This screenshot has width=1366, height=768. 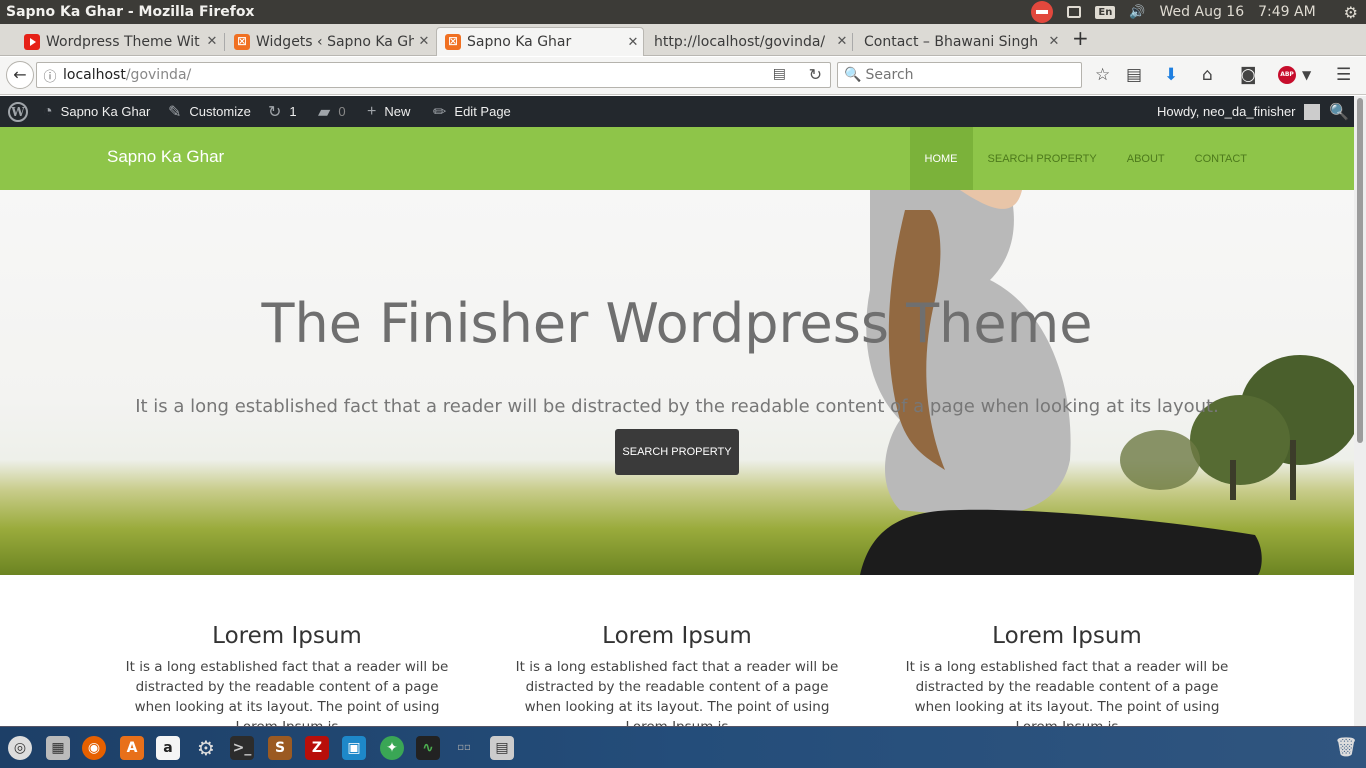 What do you see at coordinates (168, 748) in the screenshot?
I see `amazon-icon: a` at bounding box center [168, 748].